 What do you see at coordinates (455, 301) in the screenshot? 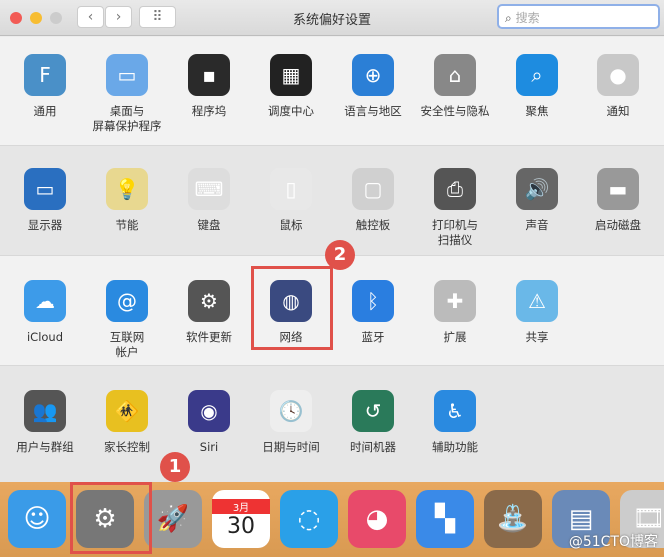
I see `extensions-icon: ✚` at bounding box center [455, 301].